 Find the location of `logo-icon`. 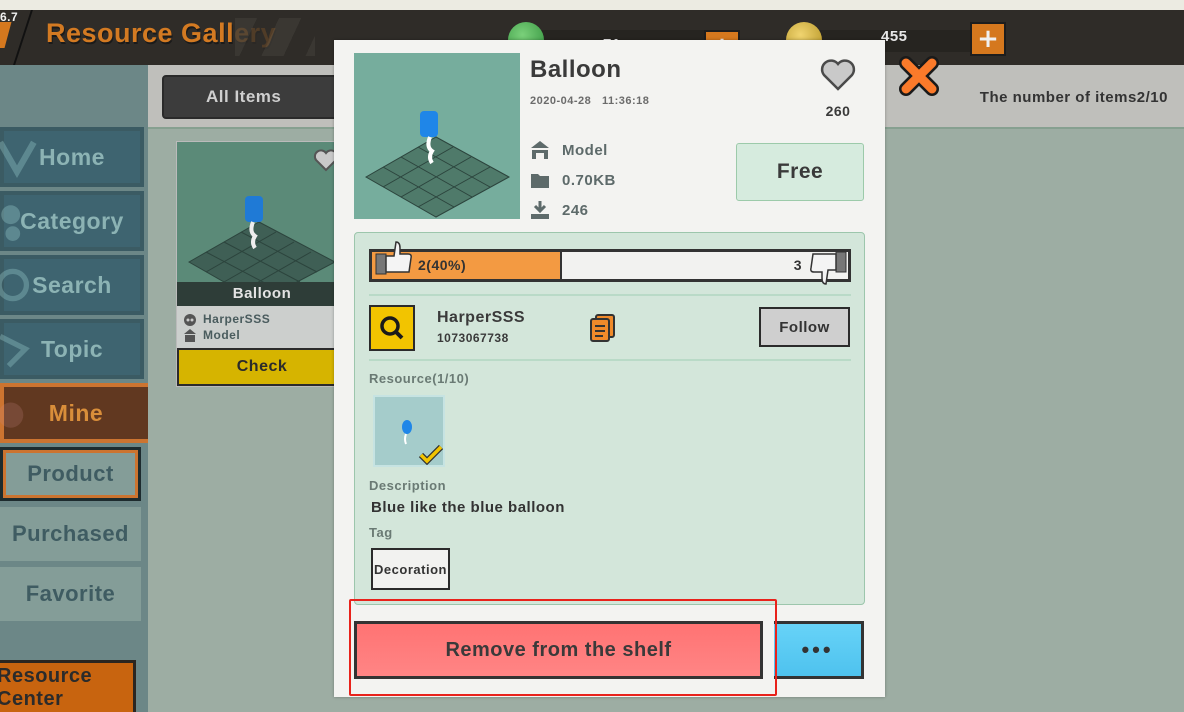

logo-icon is located at coordinates (6, 35).